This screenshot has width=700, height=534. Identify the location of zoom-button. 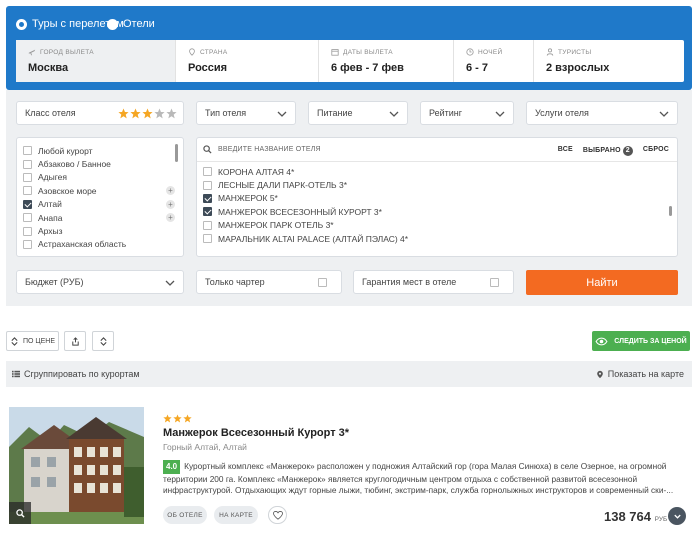
(20, 513).